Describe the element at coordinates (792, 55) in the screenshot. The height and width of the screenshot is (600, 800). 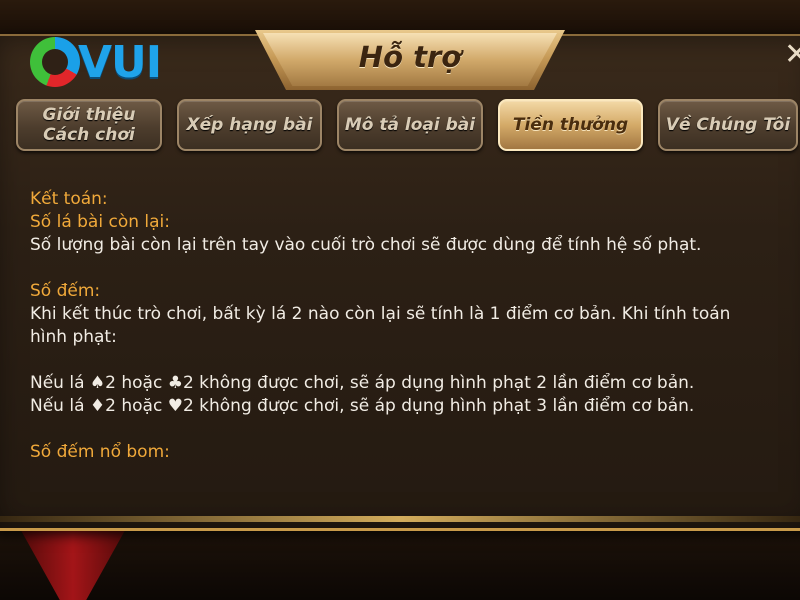
I see `close-icon: ✕` at that location.